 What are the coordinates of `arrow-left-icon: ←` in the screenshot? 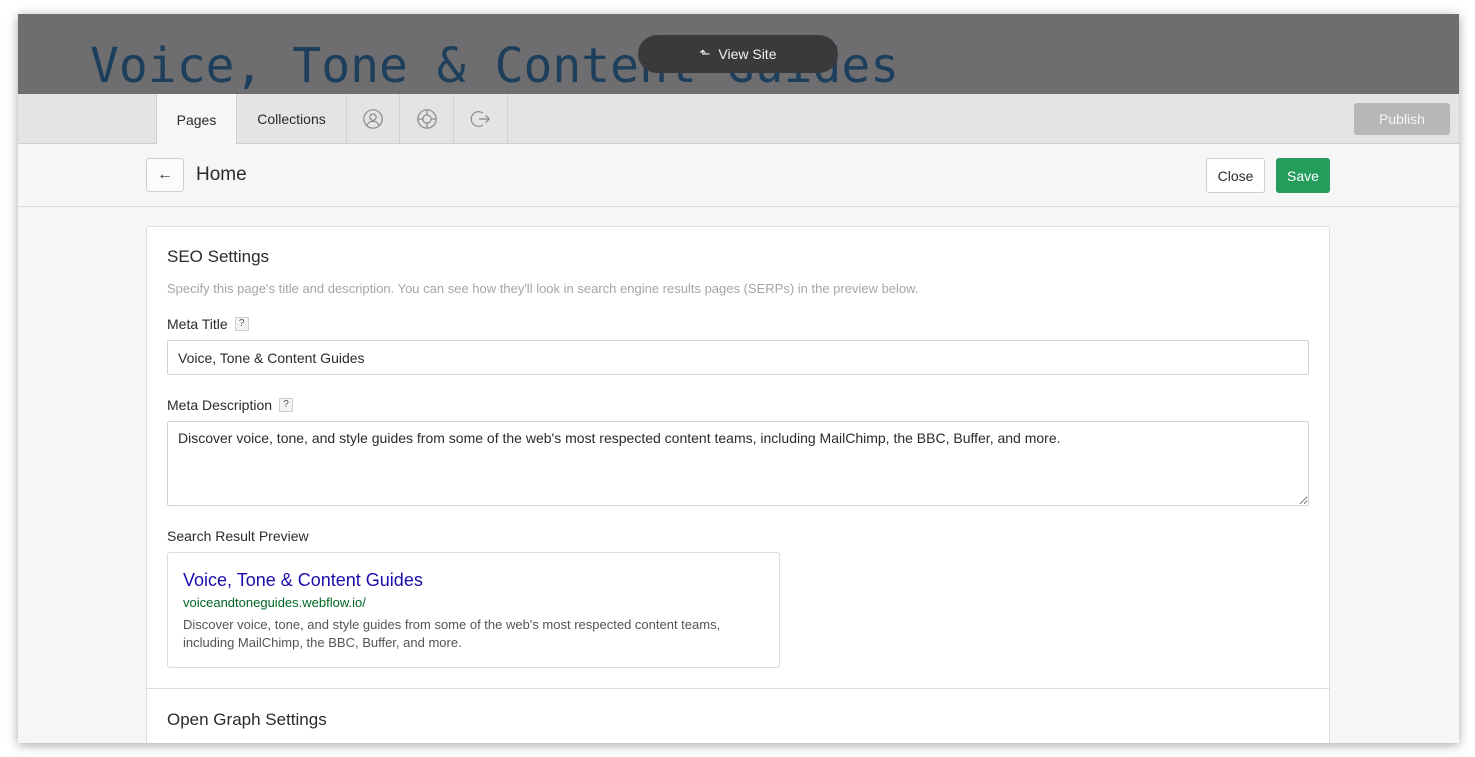 It's located at (165, 174).